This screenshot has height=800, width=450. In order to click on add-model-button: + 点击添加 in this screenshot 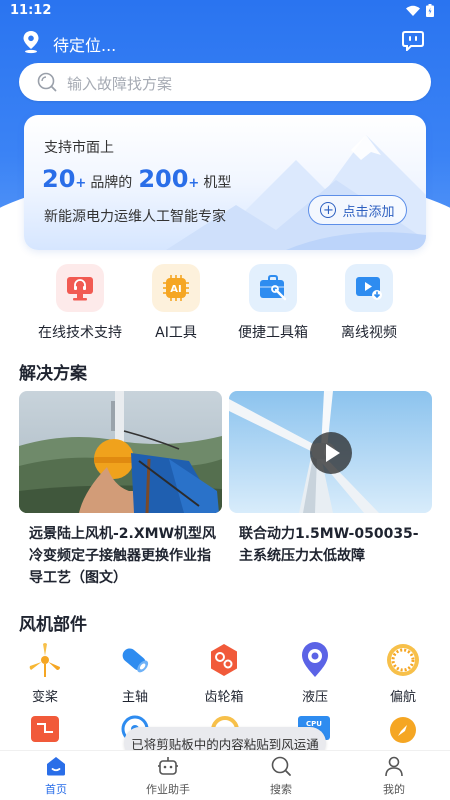, I will do `click(357, 210)`.